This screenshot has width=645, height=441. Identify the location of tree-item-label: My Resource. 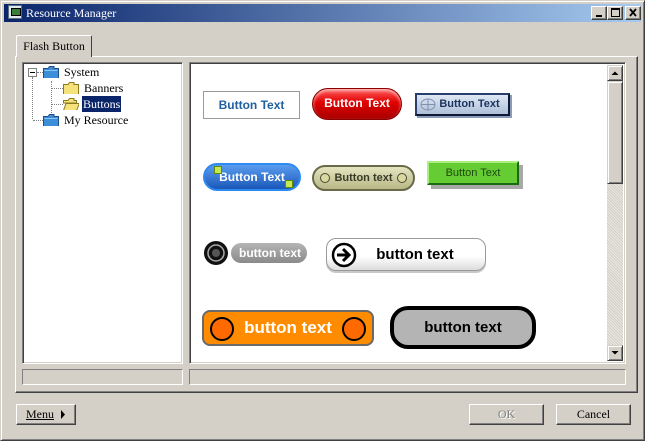
(96, 120).